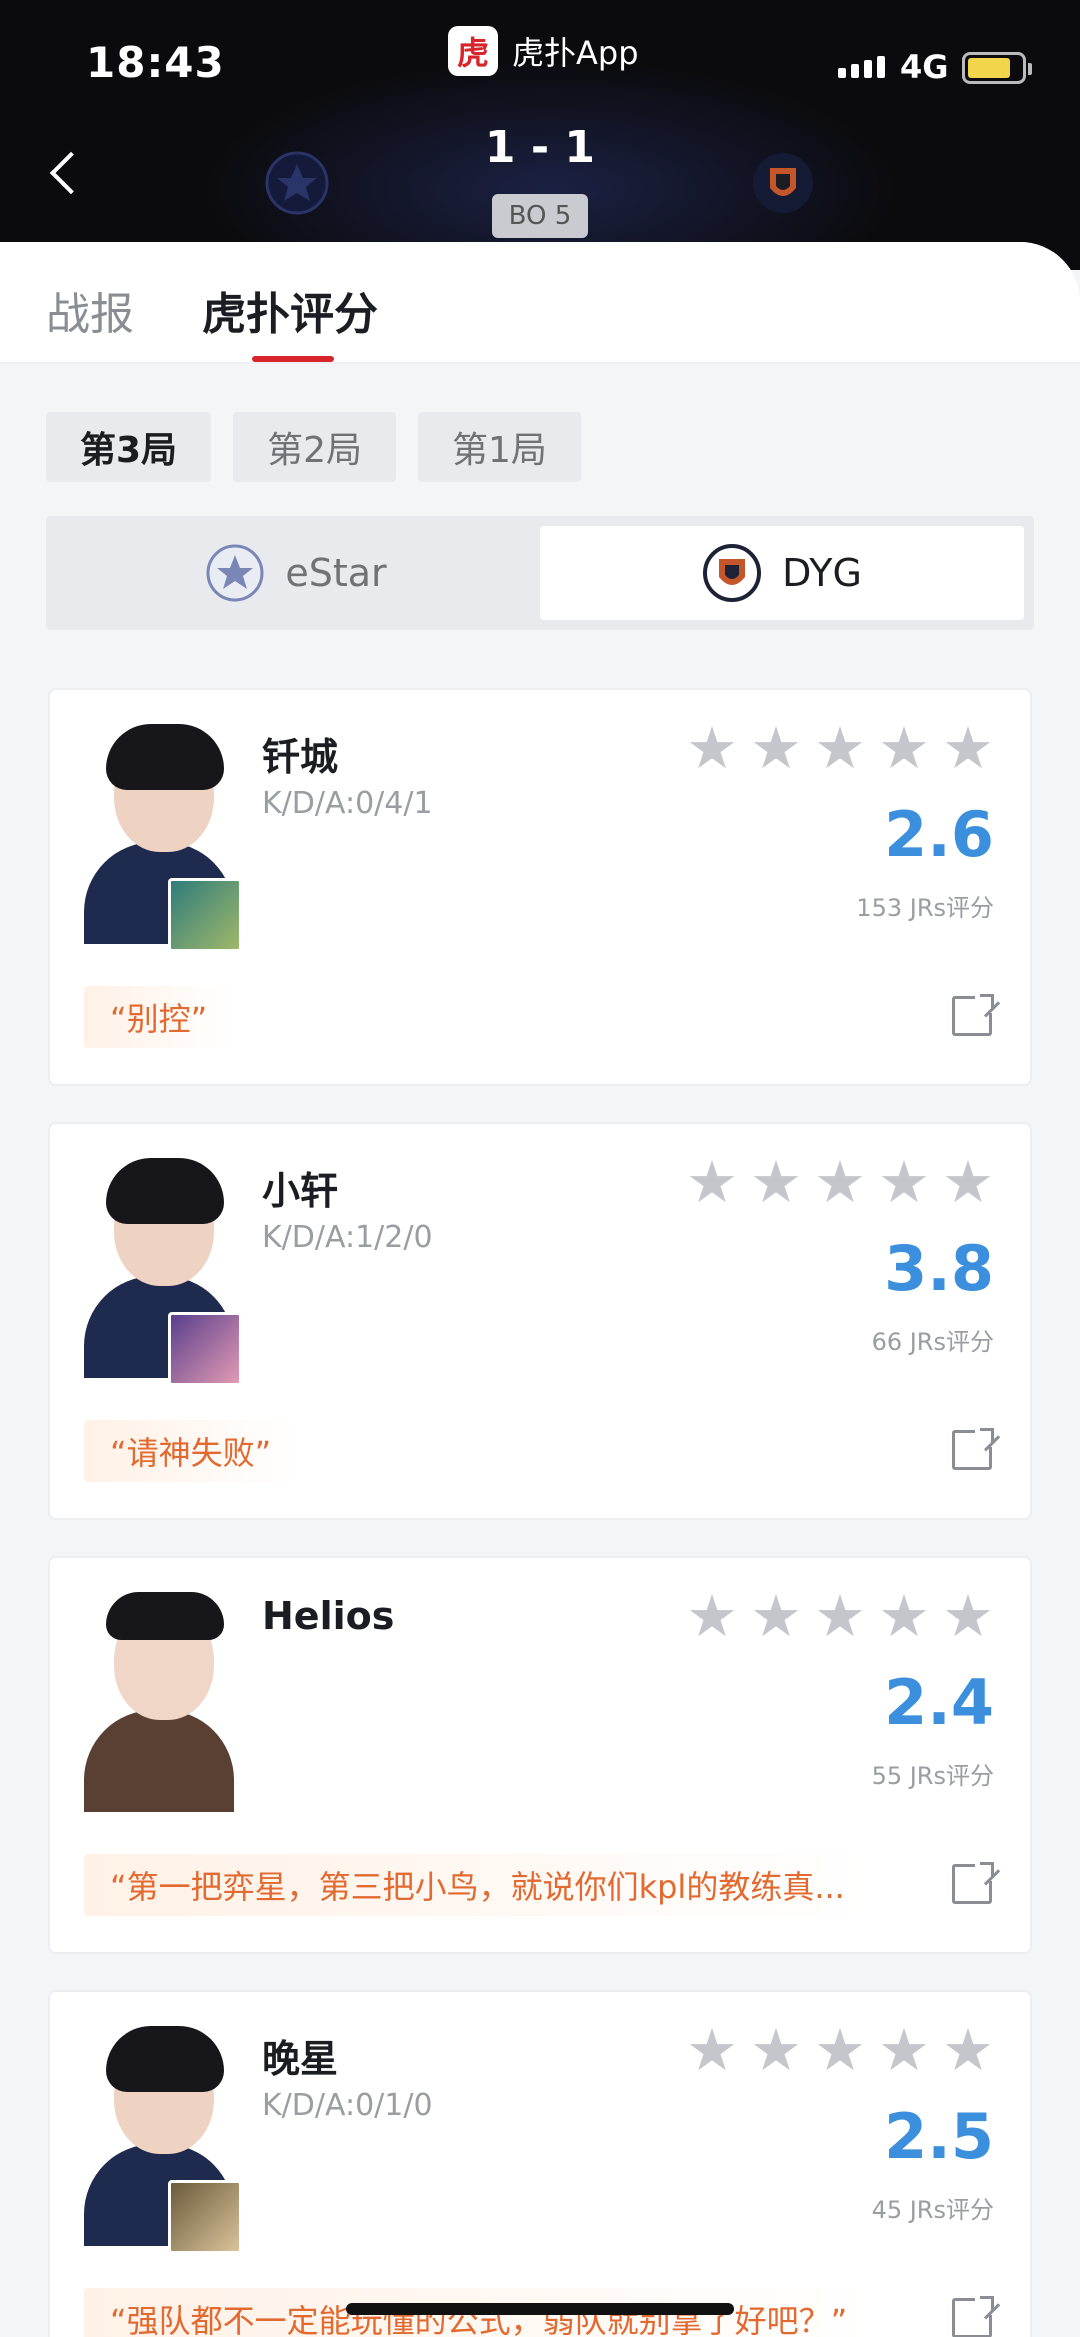  I want to click on player-name: 钎城, so click(300, 757).